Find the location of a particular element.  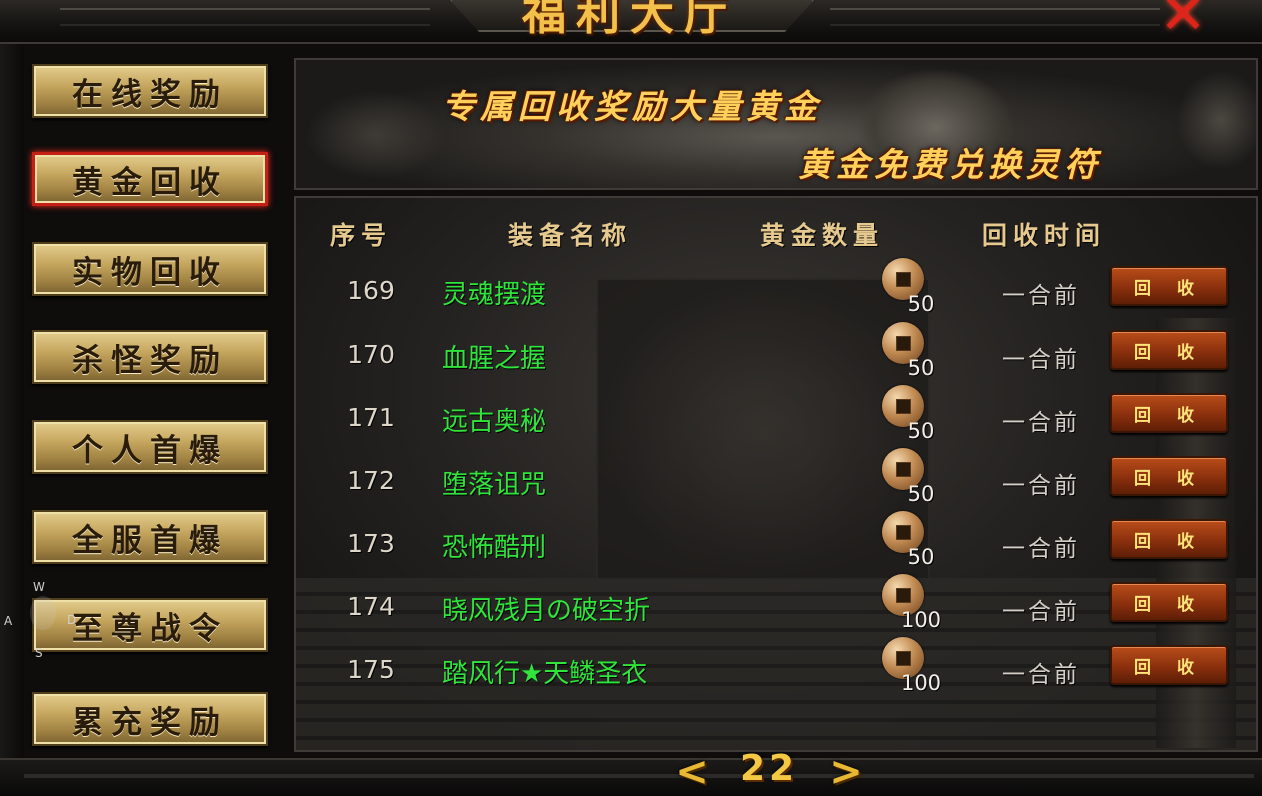

row-num: 173 is located at coordinates (371, 543).